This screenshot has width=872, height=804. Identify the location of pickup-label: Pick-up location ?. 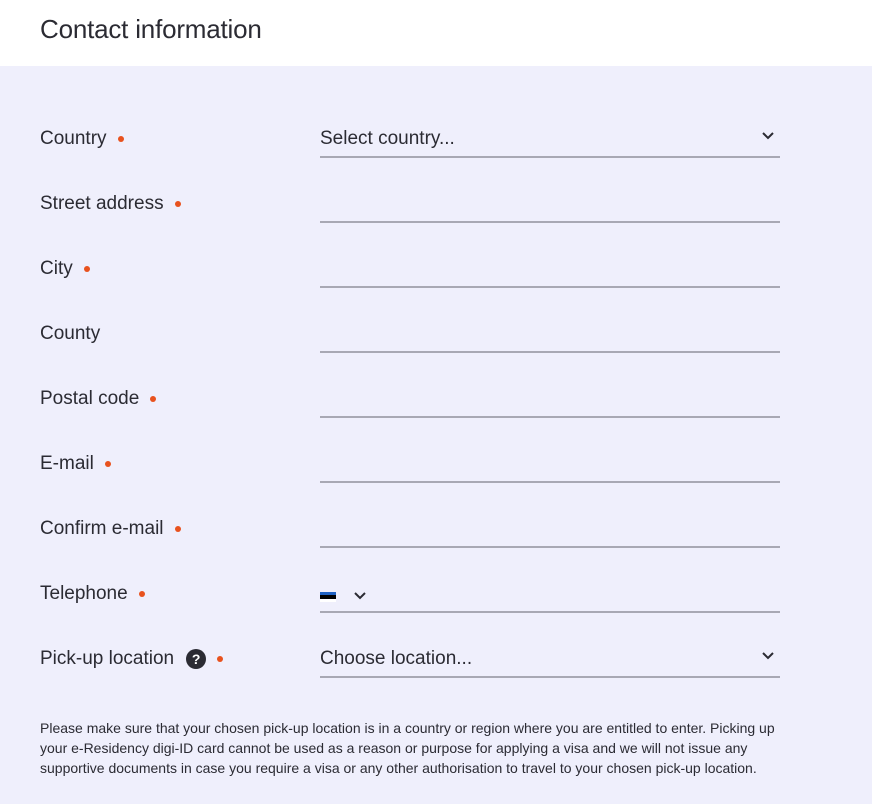
(132, 659).